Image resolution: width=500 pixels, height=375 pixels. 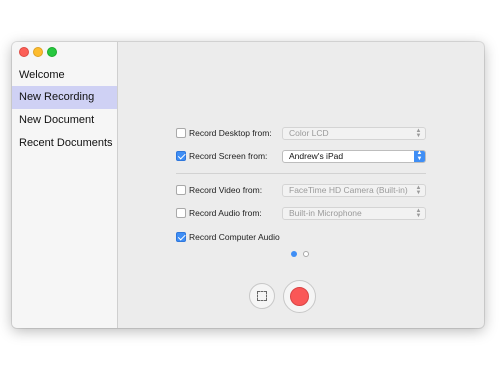 I want to click on record-desktop-label: Record Desktop from:, so click(x=230, y=133).